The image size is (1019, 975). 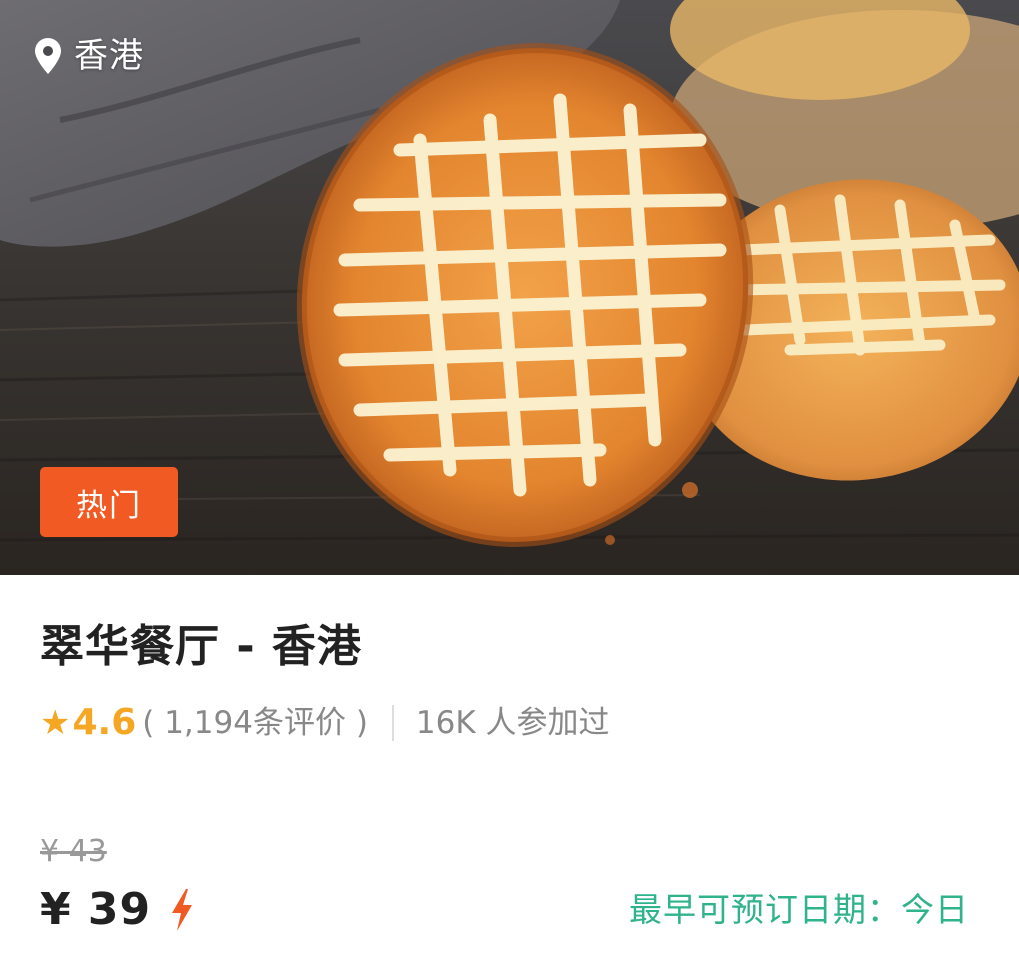 What do you see at coordinates (182, 910) in the screenshot?
I see `lightning-icon` at bounding box center [182, 910].